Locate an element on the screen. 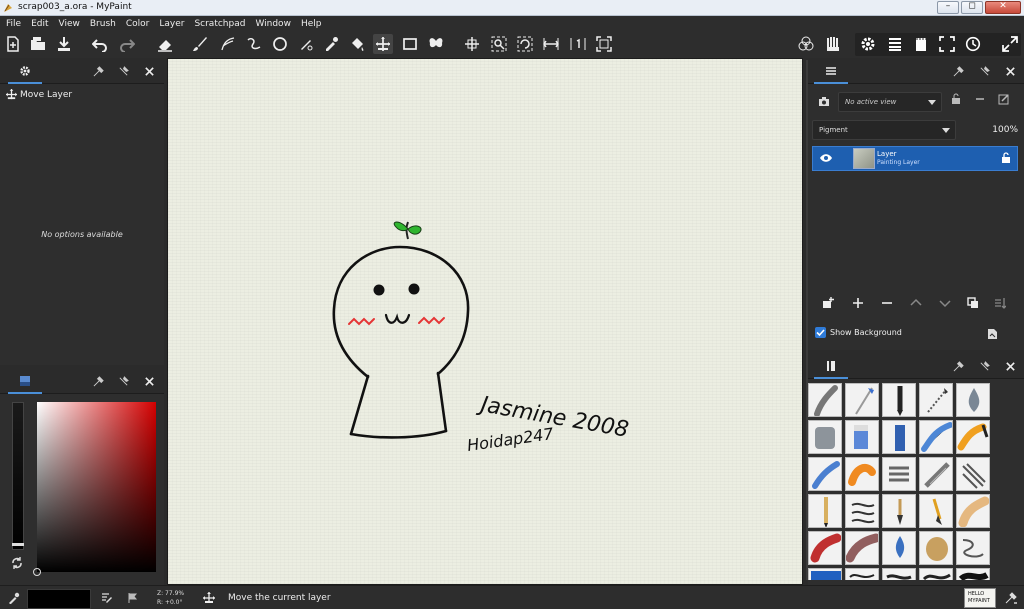 Image resolution: width=1024 pixels, height=609 pixels. pen-nodes-icon is located at coordinates (306, 44).